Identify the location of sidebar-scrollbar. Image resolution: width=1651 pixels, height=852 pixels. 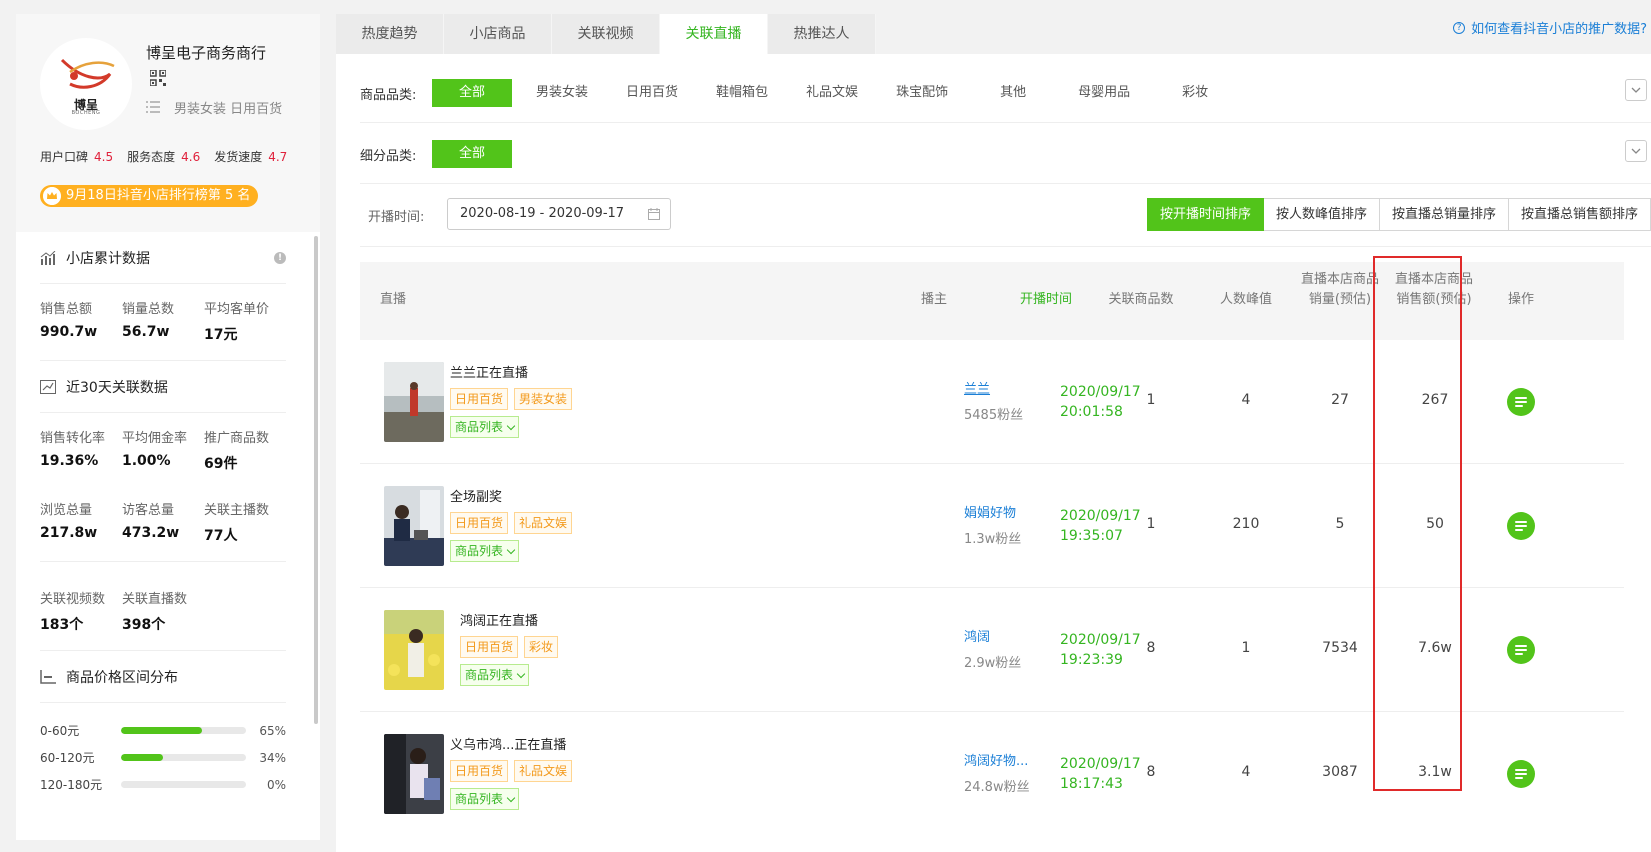
(316, 480).